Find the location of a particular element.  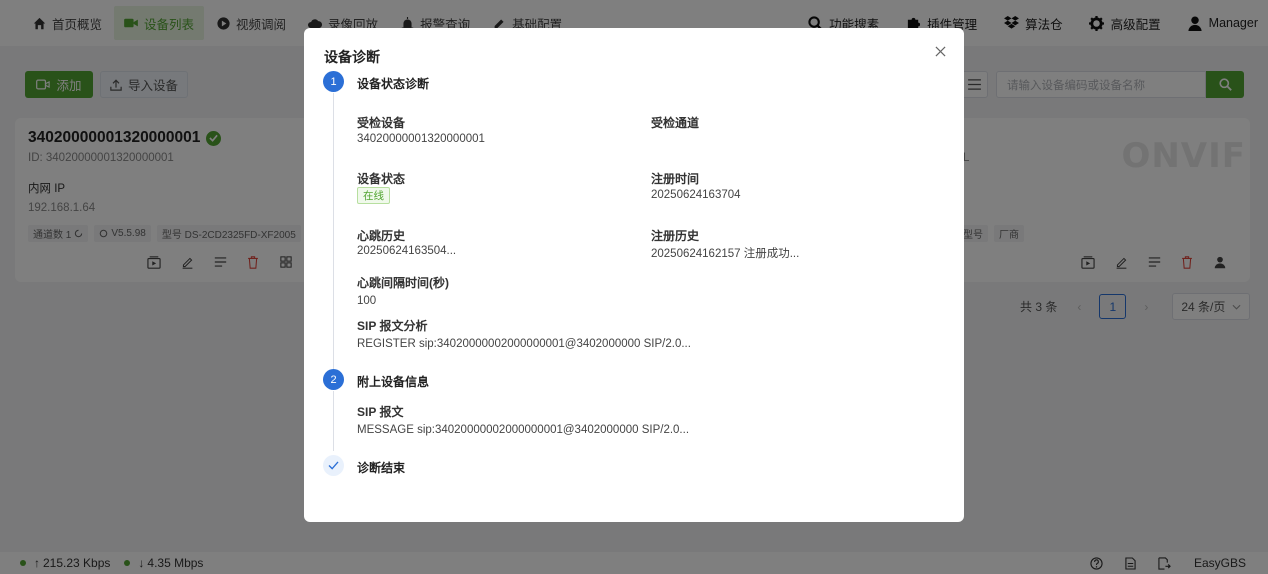

sip-analysis-label: SIP 报文分析 is located at coordinates (392, 326).